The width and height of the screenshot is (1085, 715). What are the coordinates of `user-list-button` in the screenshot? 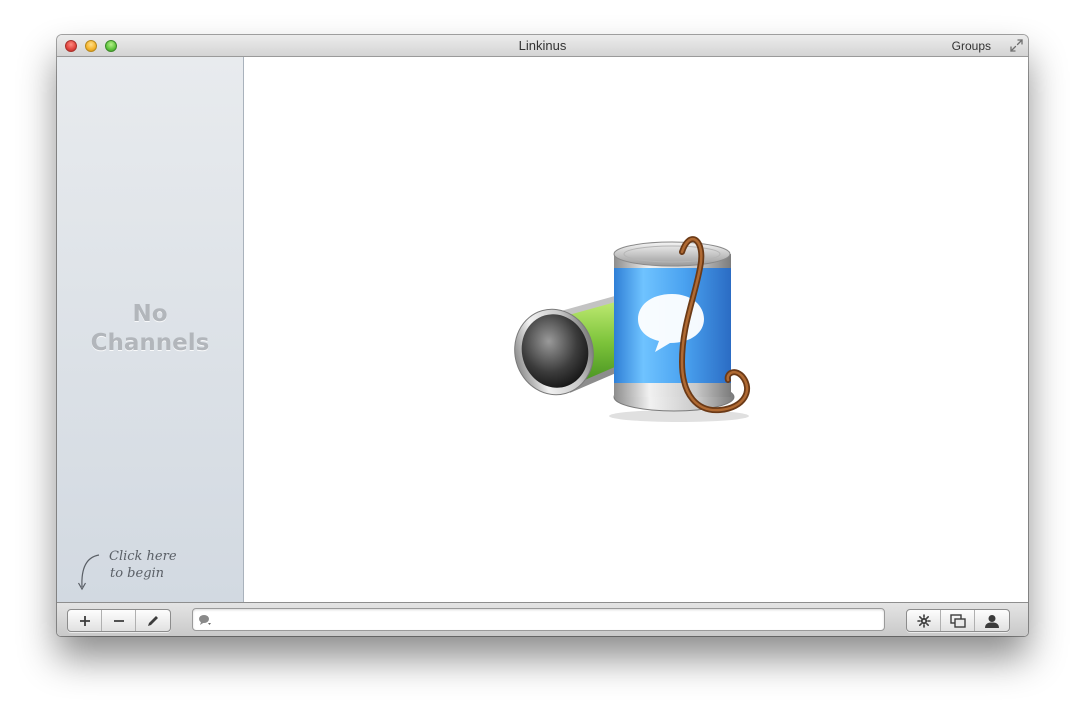 It's located at (992, 620).